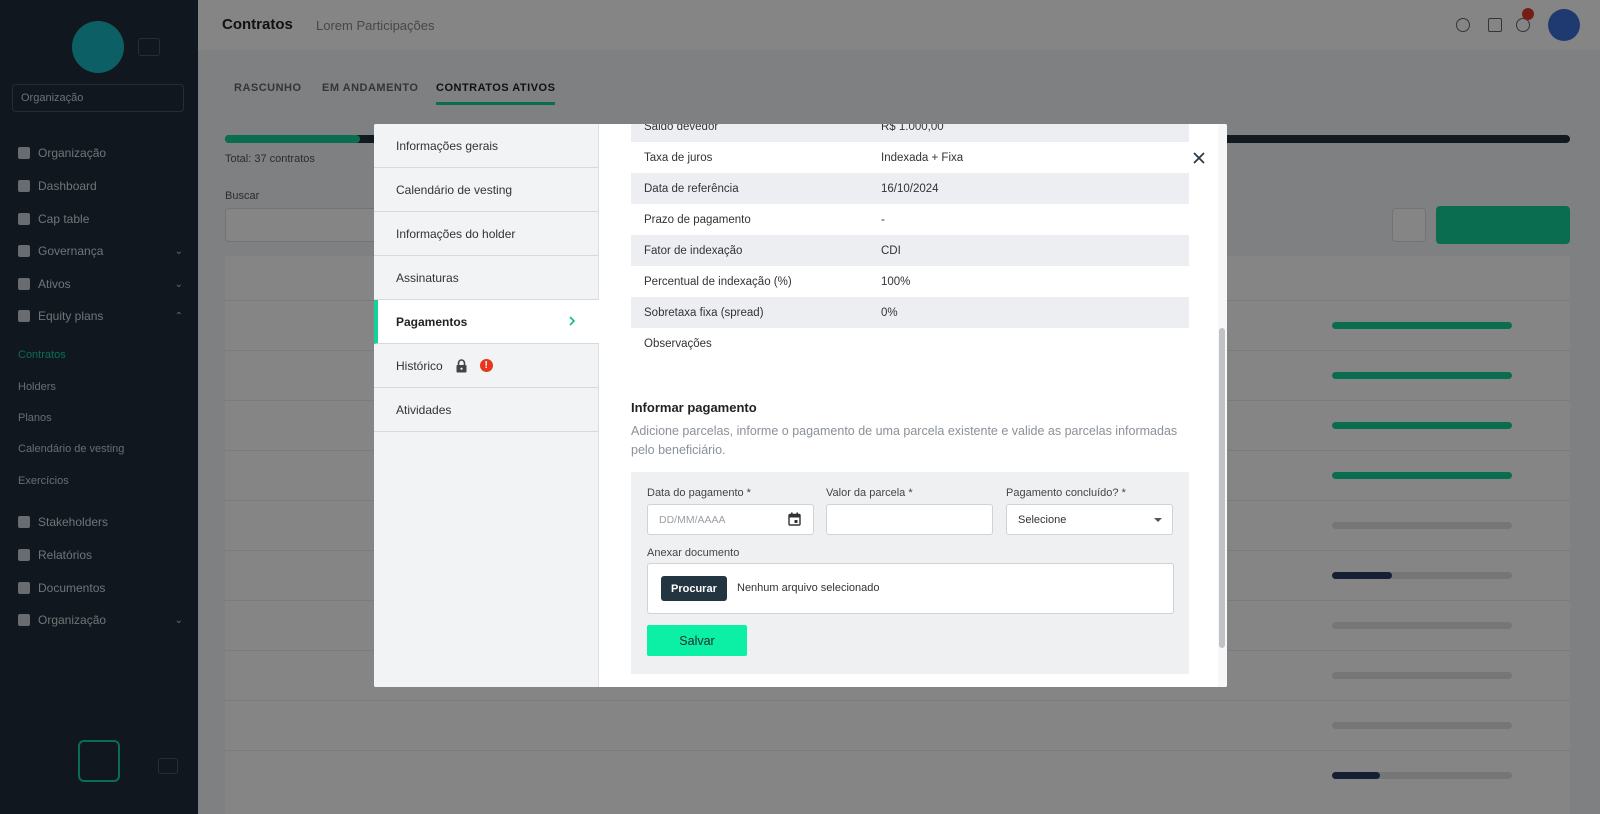 The width and height of the screenshot is (1600, 814). What do you see at coordinates (808, 588) in the screenshot?
I see `no-file-selected-text: Nenhum arquivo selecionado` at bounding box center [808, 588].